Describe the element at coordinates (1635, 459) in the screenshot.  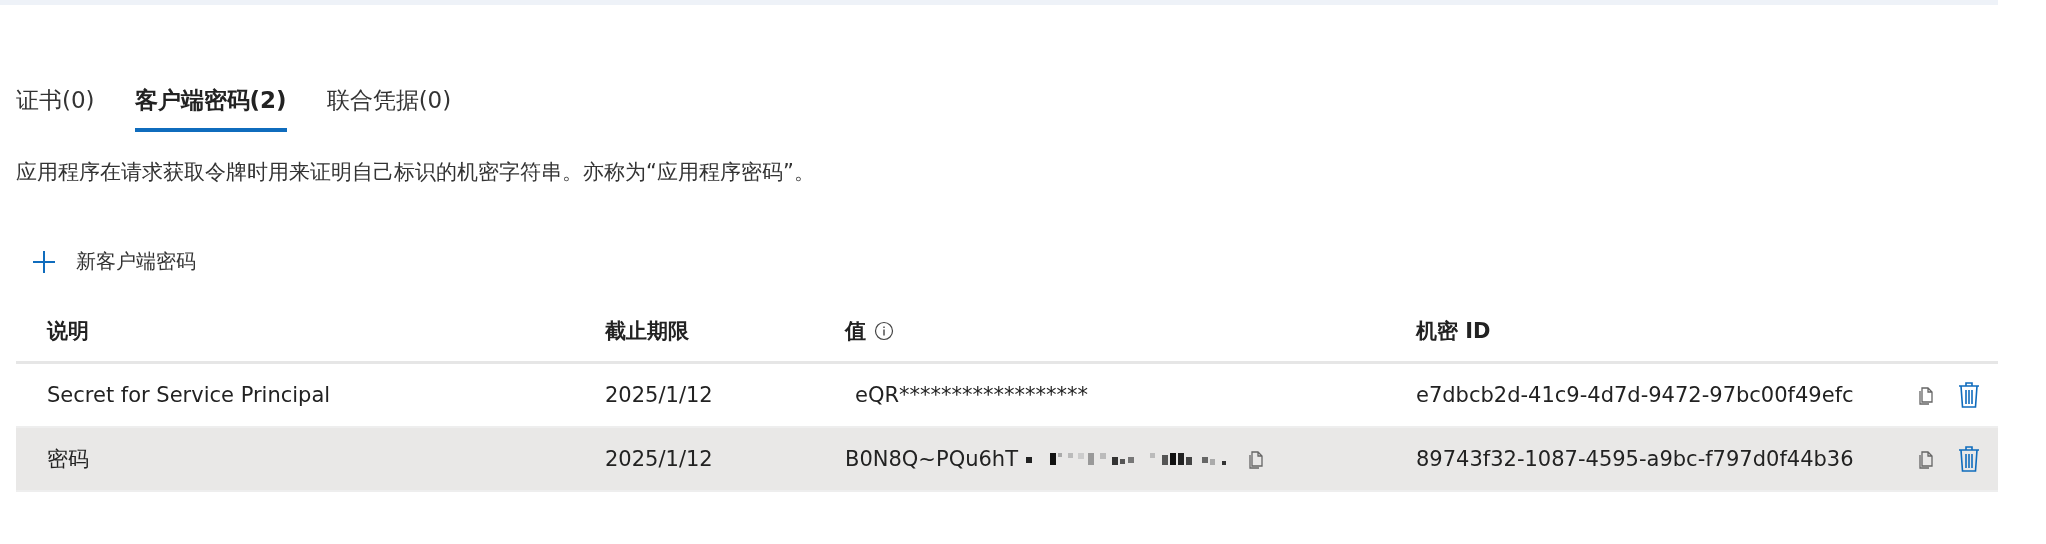
I see `table-cell: 89743f32-1087-4595-a9bc-f797d0f44b36` at that location.